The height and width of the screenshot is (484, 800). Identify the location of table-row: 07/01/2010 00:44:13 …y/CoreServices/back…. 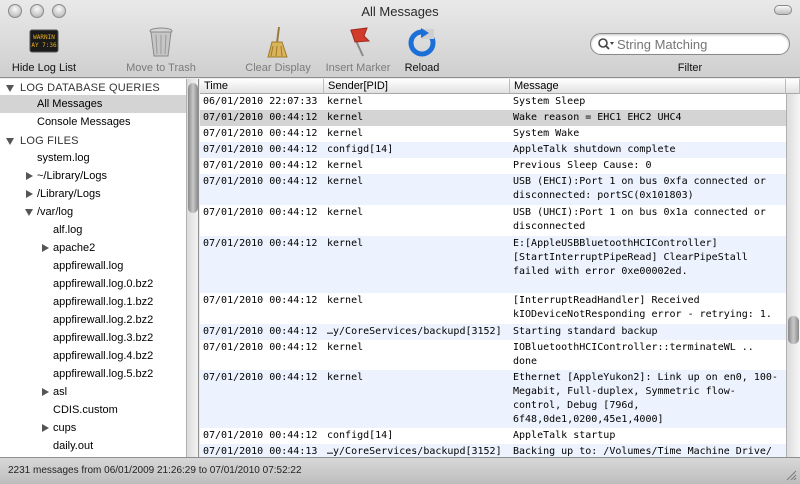
(493, 450).